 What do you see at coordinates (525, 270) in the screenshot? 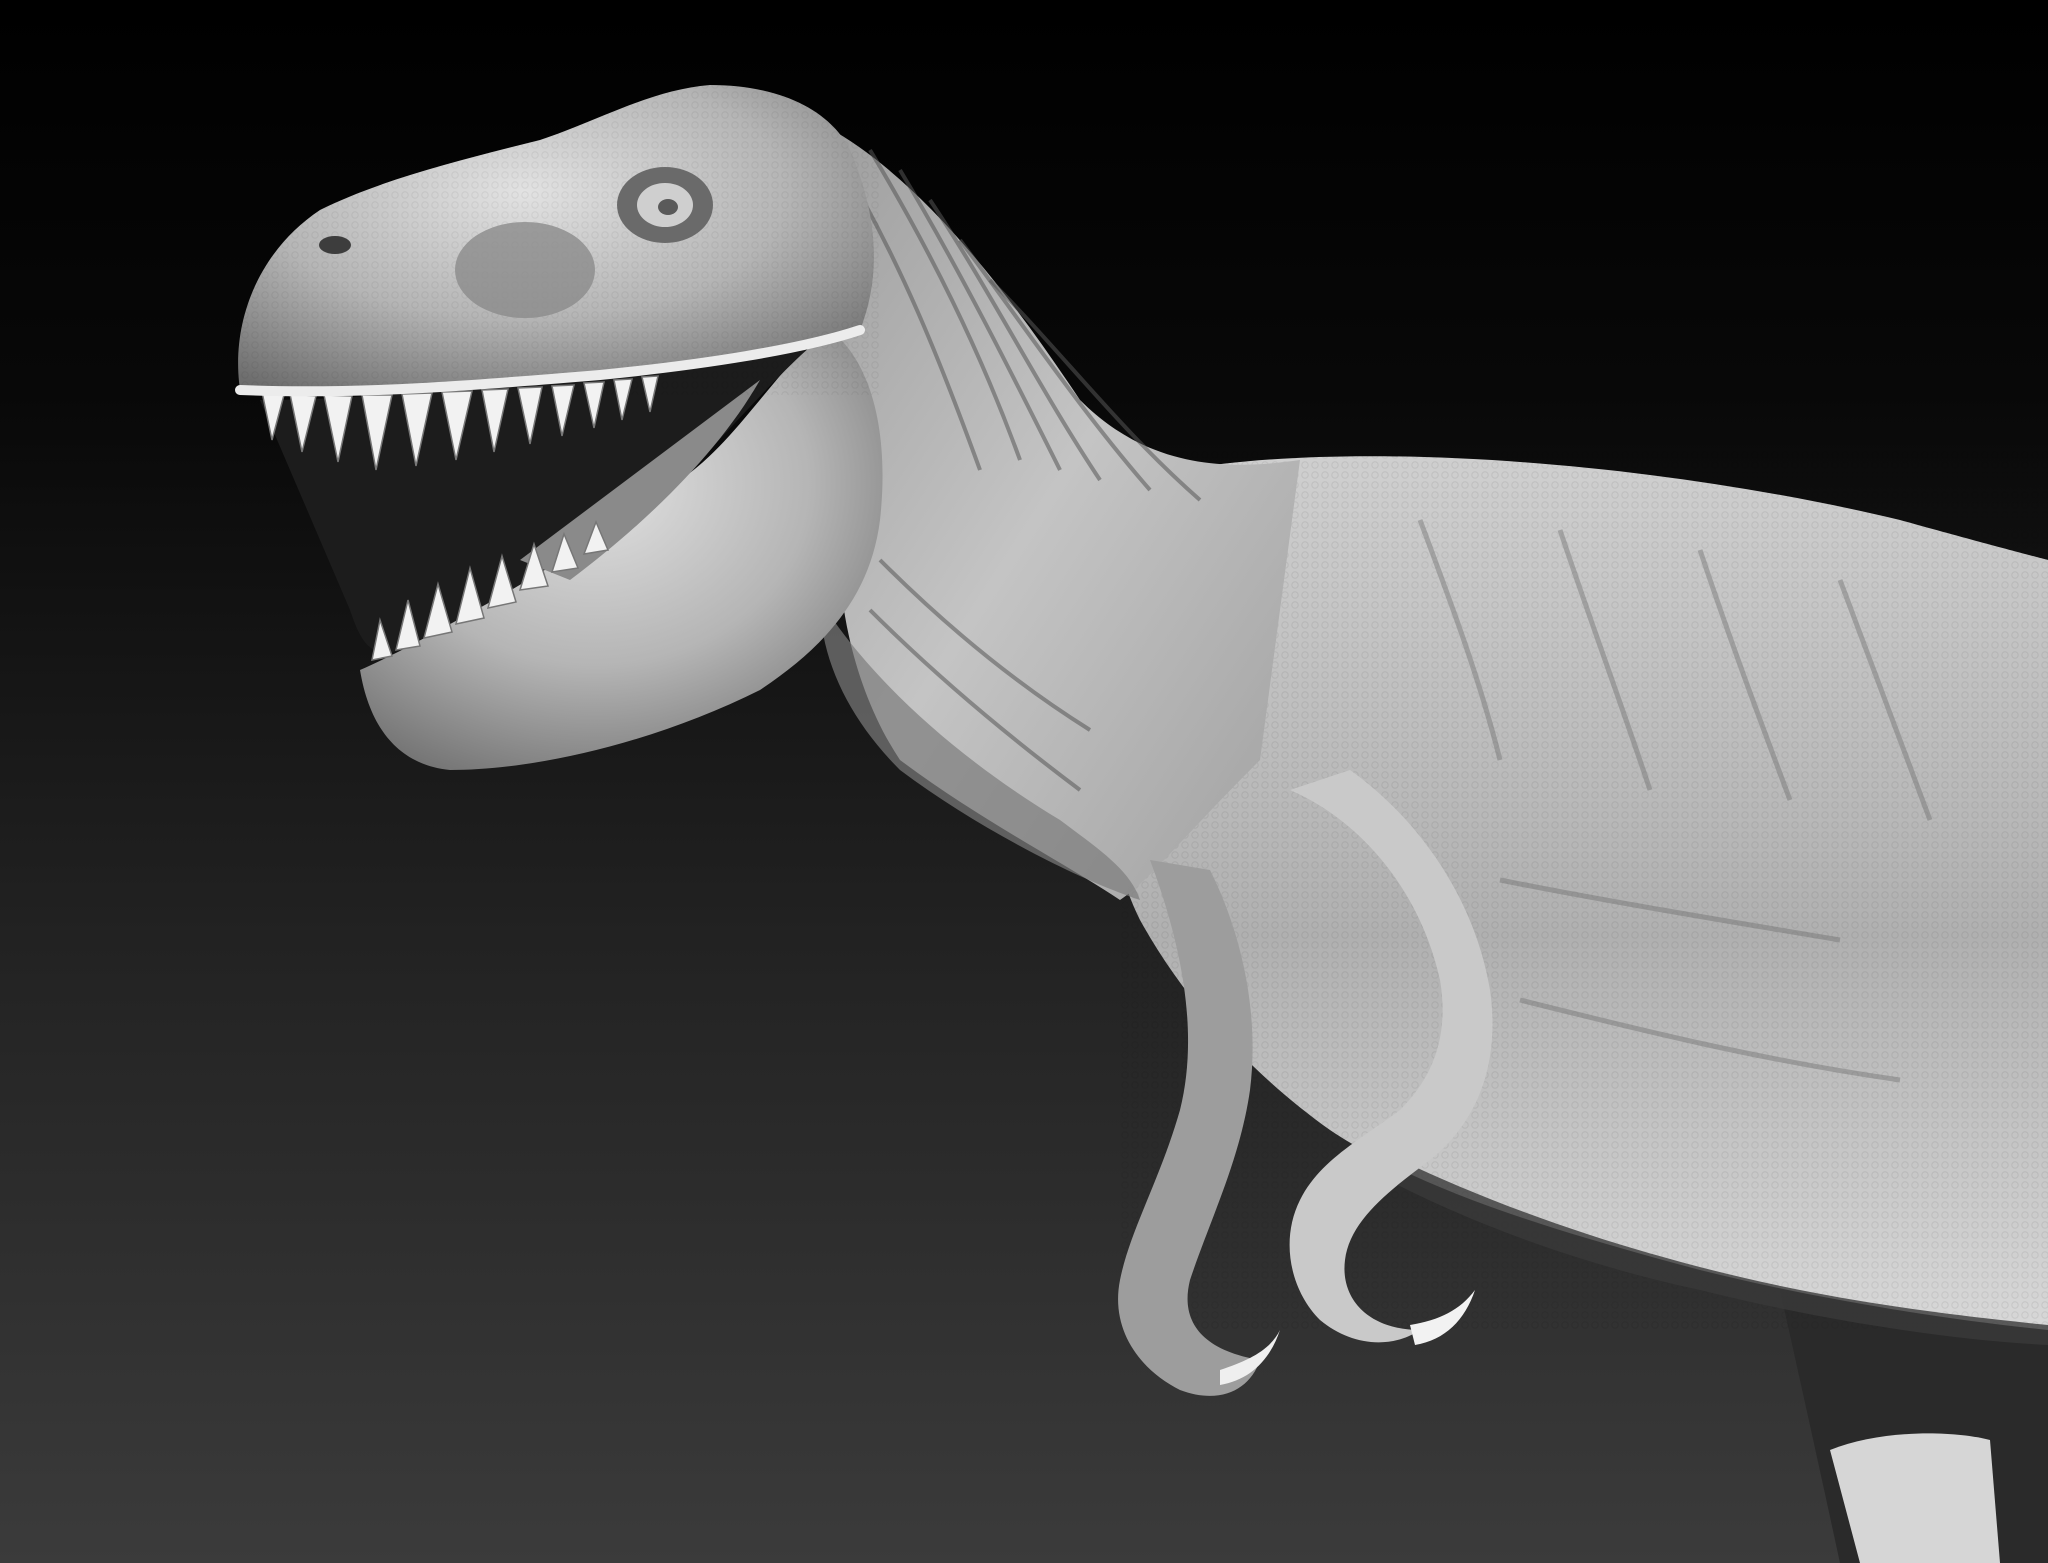
I see `cheek-depression` at bounding box center [525, 270].